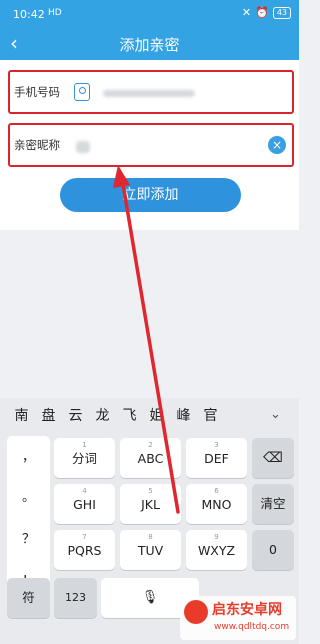 Image resolution: width=320 pixels, height=644 pixels. I want to click on key-label: 清空, so click(273, 503).